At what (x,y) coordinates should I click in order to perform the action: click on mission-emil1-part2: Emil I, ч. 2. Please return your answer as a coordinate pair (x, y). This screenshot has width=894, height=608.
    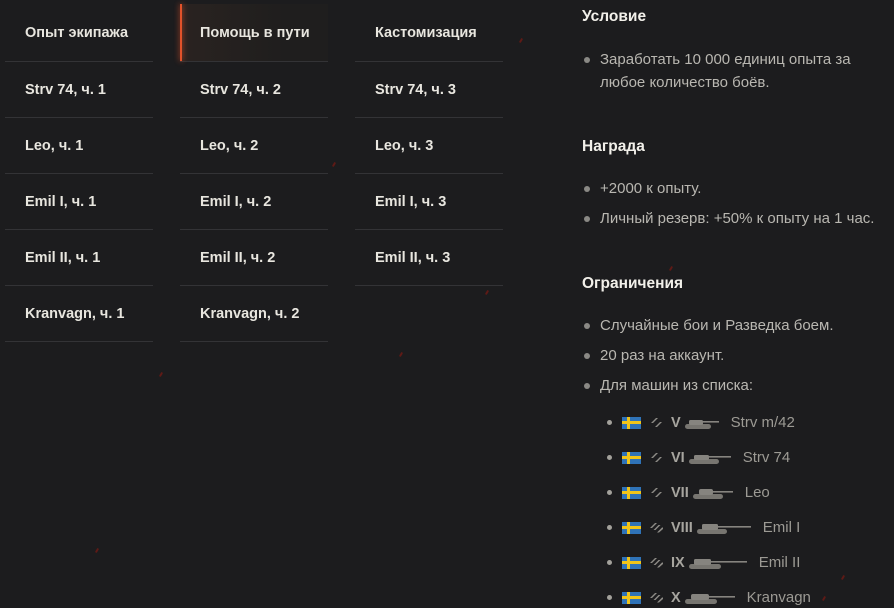
    Looking at the image, I should click on (254, 202).